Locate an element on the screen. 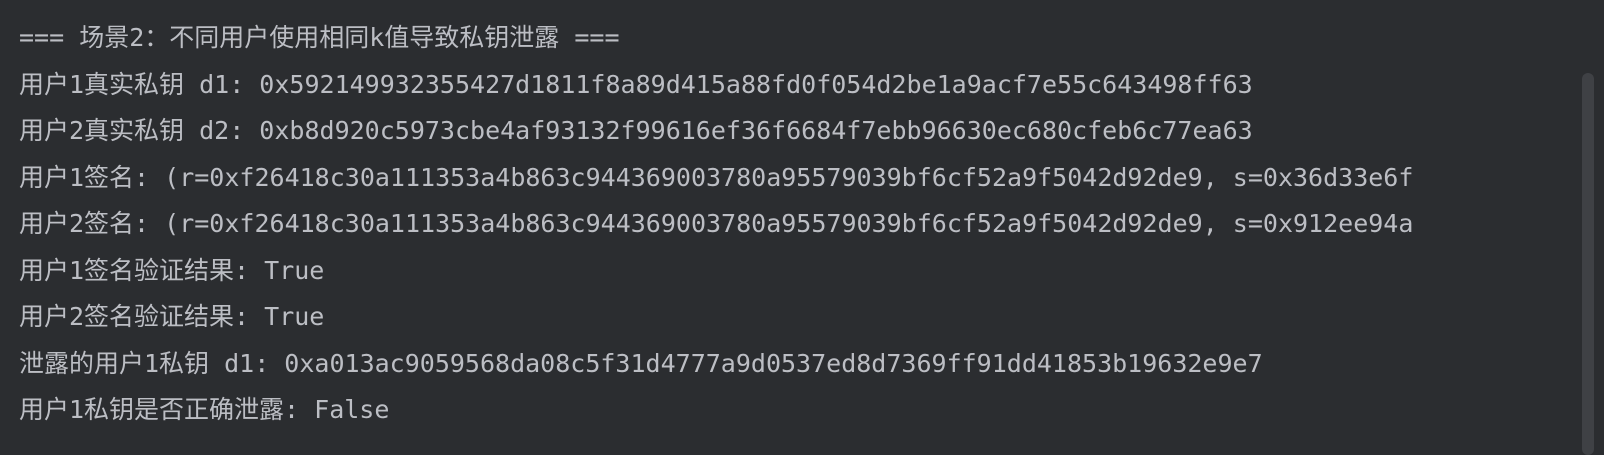 The width and height of the screenshot is (1604, 455). scrollbar-thumb is located at coordinates (1588, 264).